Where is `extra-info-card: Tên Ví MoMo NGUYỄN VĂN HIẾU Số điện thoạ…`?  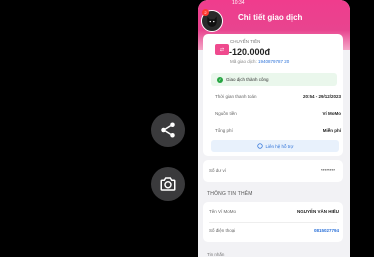 extra-info-card: Tên Ví MoMo NGUYỄN VĂN HIẾU Số điện thoạ… is located at coordinates (273, 222).